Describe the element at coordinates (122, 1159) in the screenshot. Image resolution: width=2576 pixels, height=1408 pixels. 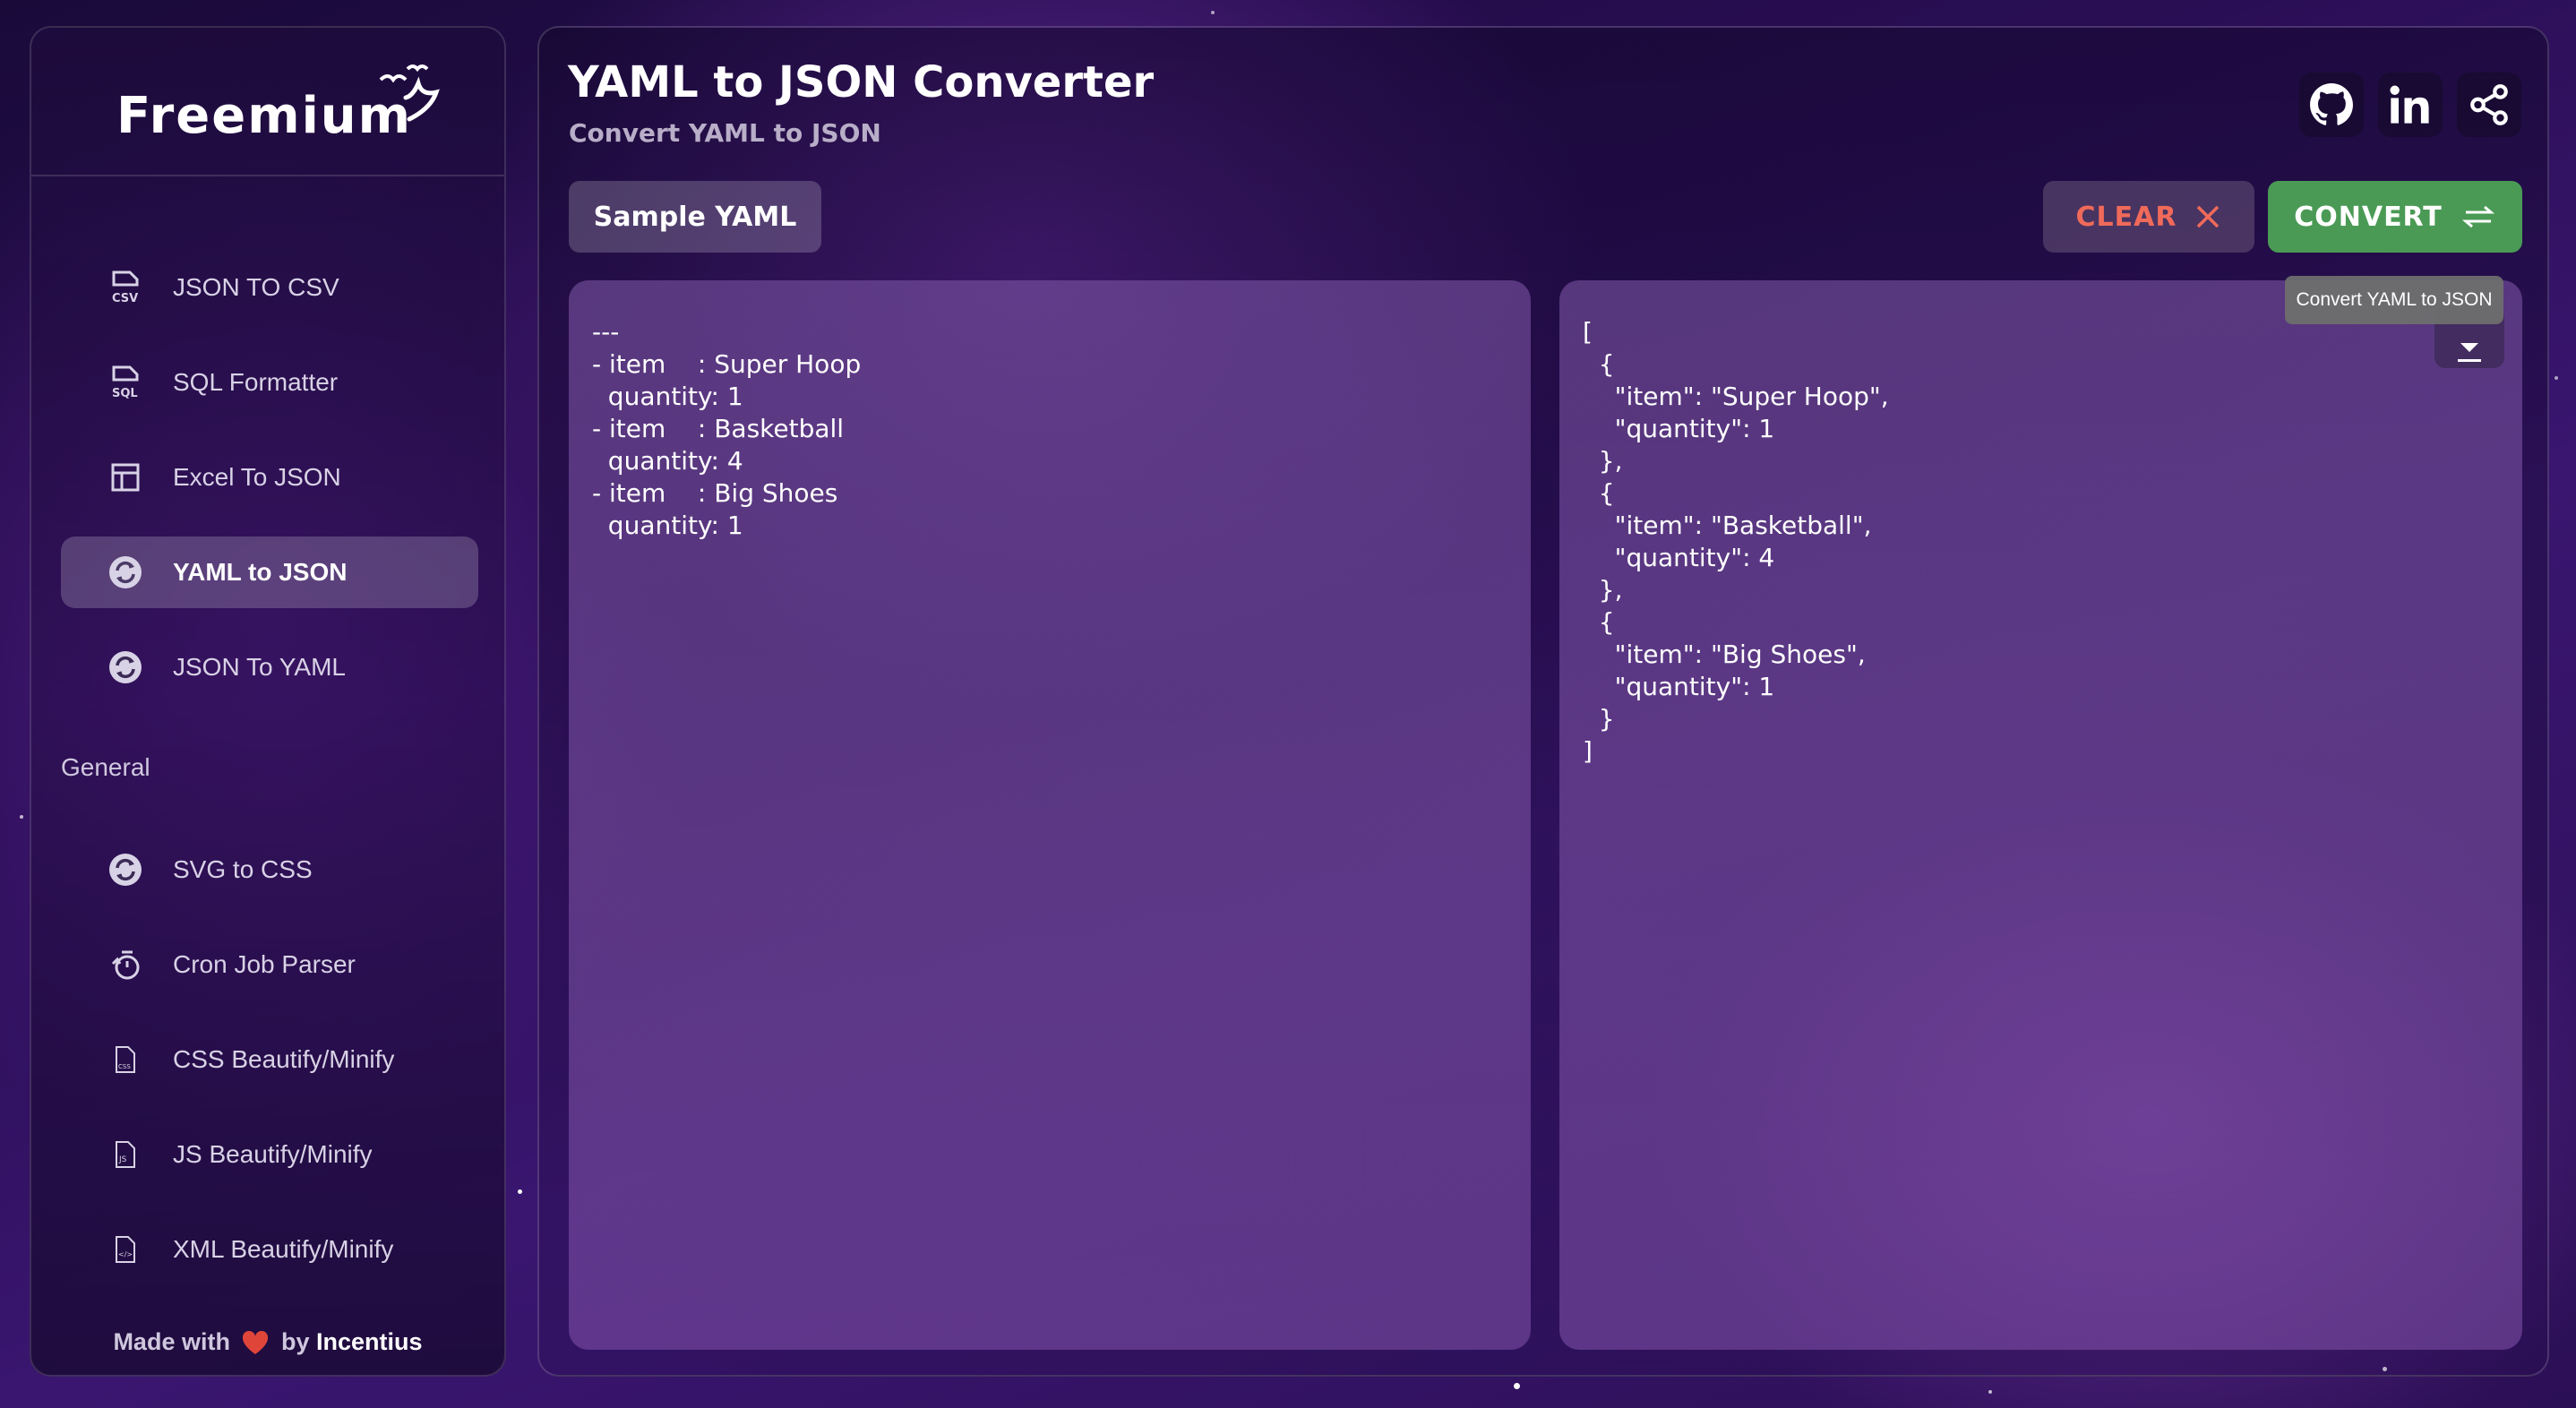
I see `svg-text: JS` at that location.